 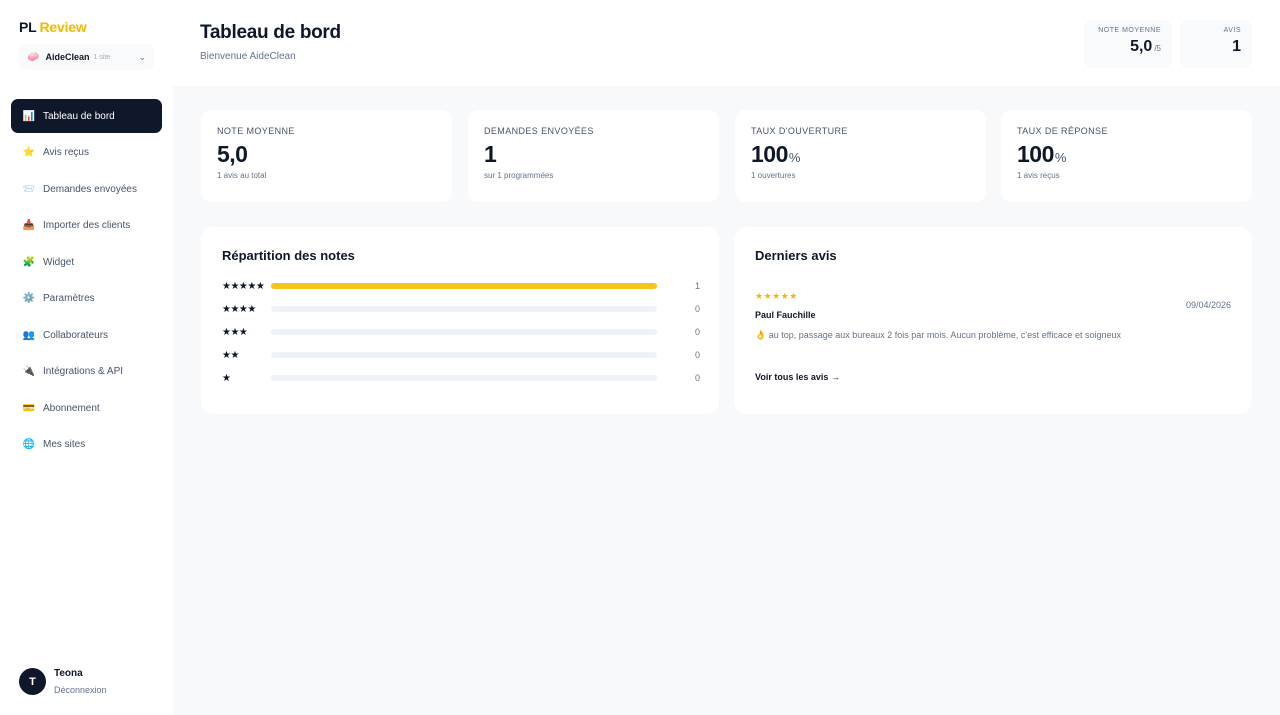 I want to click on kpi-value: 1, so click(x=490, y=154).